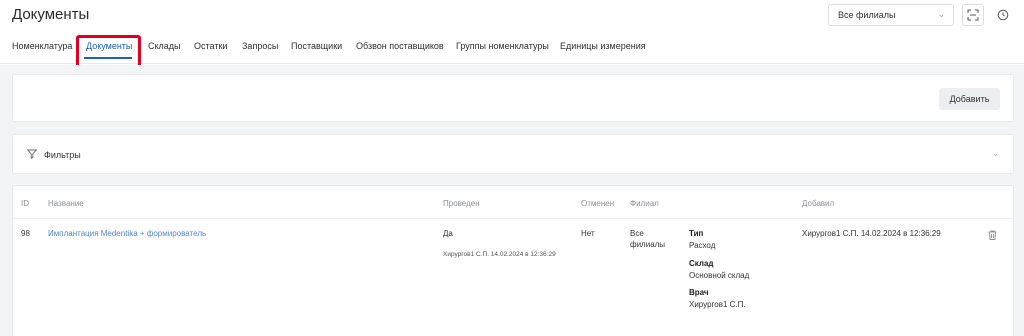 The height and width of the screenshot is (336, 1024). I want to click on branch-select: Все филиалы ⌄, so click(891, 15).